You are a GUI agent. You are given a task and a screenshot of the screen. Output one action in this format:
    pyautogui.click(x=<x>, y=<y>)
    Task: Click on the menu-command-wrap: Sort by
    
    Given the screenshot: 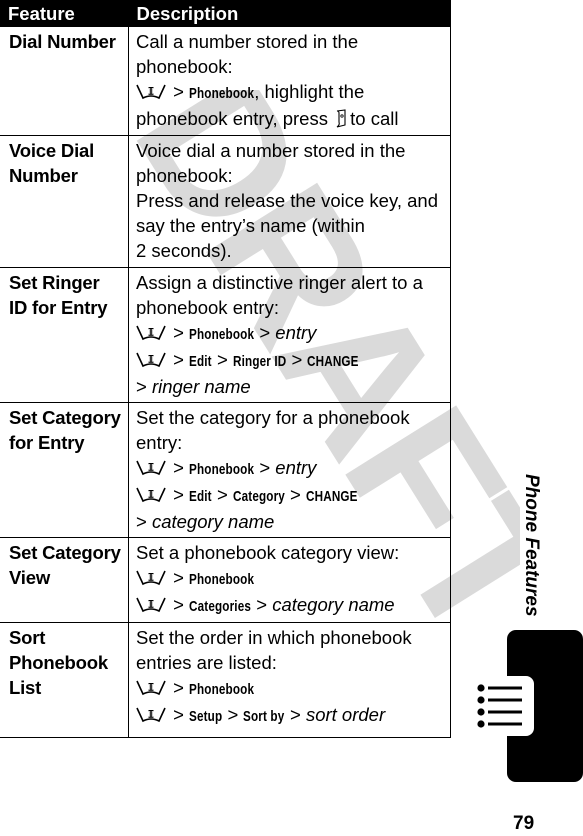 What is the action you would take?
    pyautogui.click(x=263, y=715)
    